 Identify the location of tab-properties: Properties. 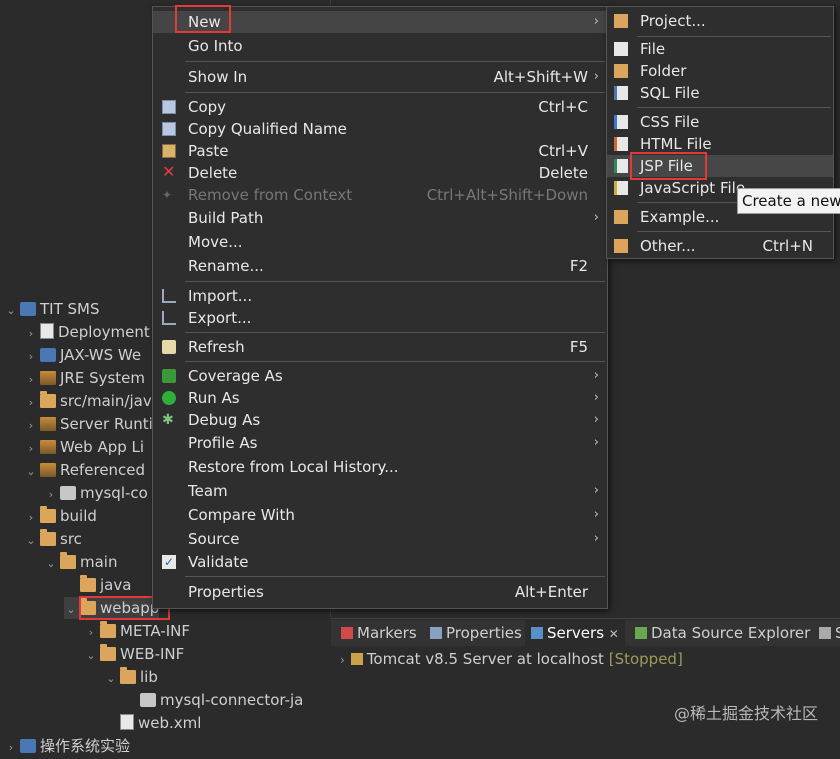
(473, 633).